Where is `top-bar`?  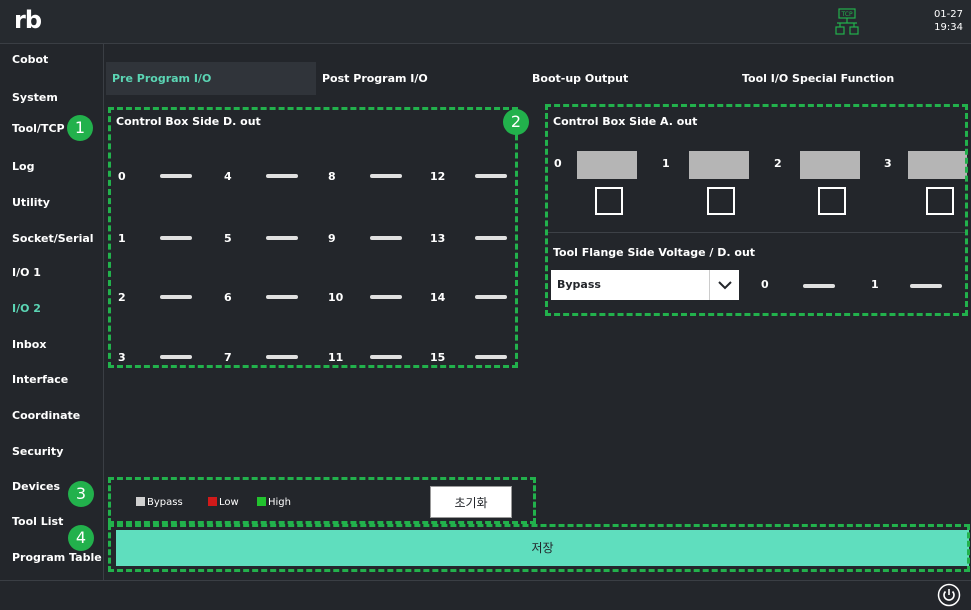
top-bar is located at coordinates (485, 22).